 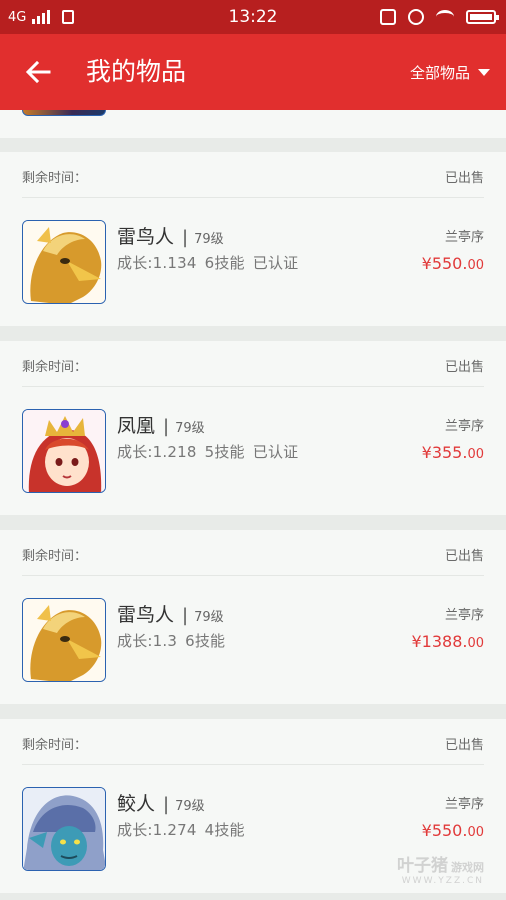 What do you see at coordinates (422, 866) in the screenshot?
I see `watermark-brand: 叶子猪` at bounding box center [422, 866].